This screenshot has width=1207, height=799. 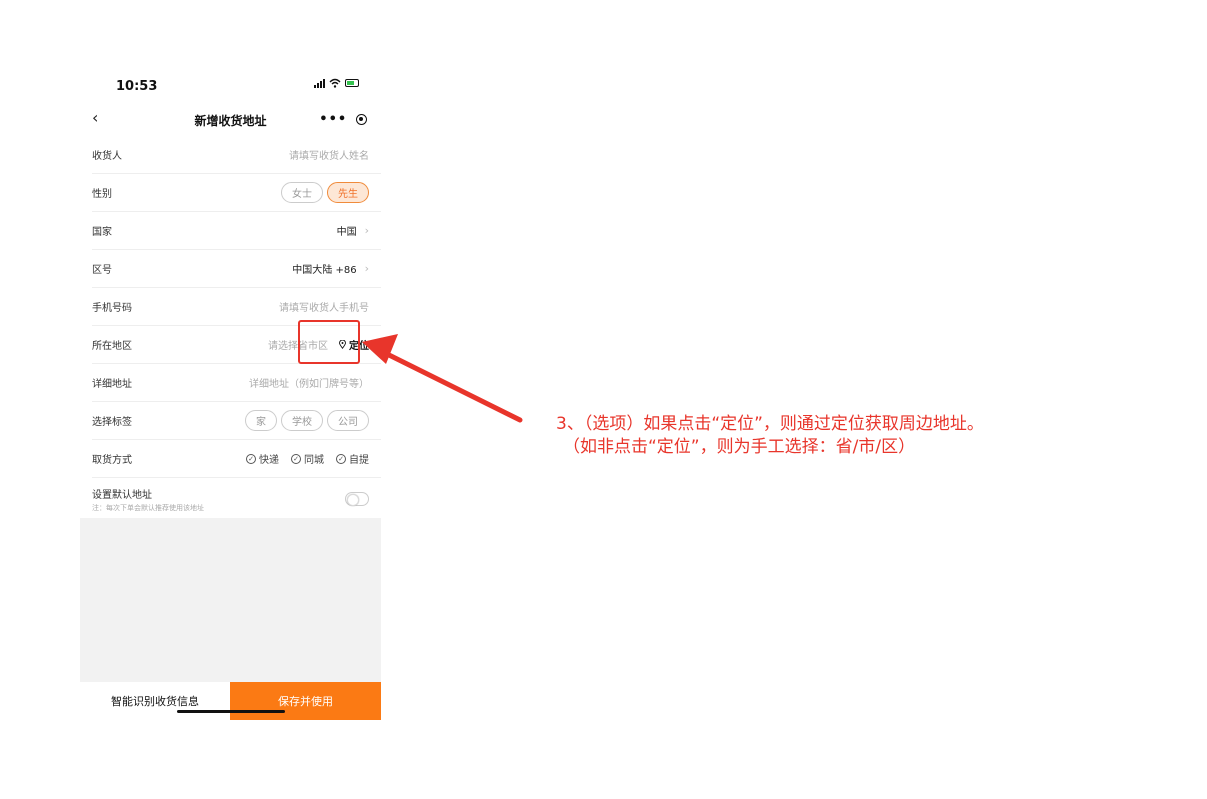 What do you see at coordinates (739, 447) in the screenshot?
I see `annotation-line-2: （如非点击“定位”，则为手工选择：省/市/区）` at bounding box center [739, 447].